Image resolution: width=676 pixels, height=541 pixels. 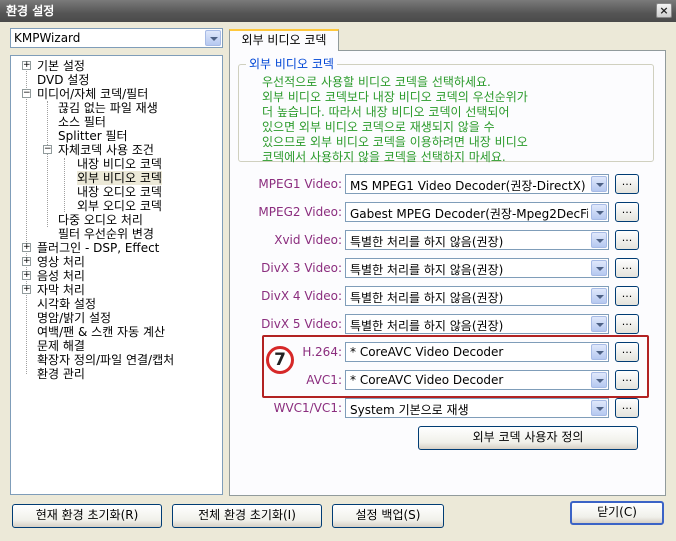 I want to click on codec-label-xvid: Xvid Video:, so click(x=308, y=240).